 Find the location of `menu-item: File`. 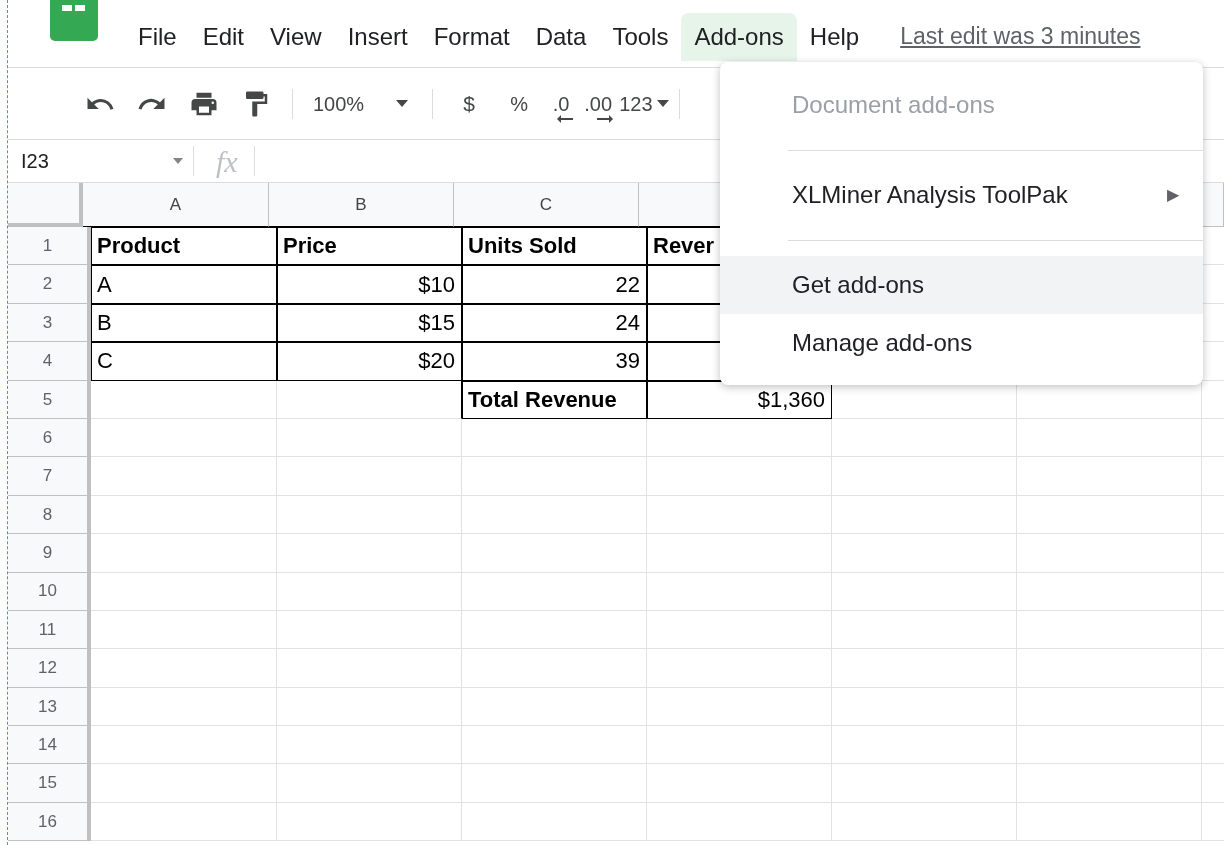

menu-item: File is located at coordinates (157, 37).